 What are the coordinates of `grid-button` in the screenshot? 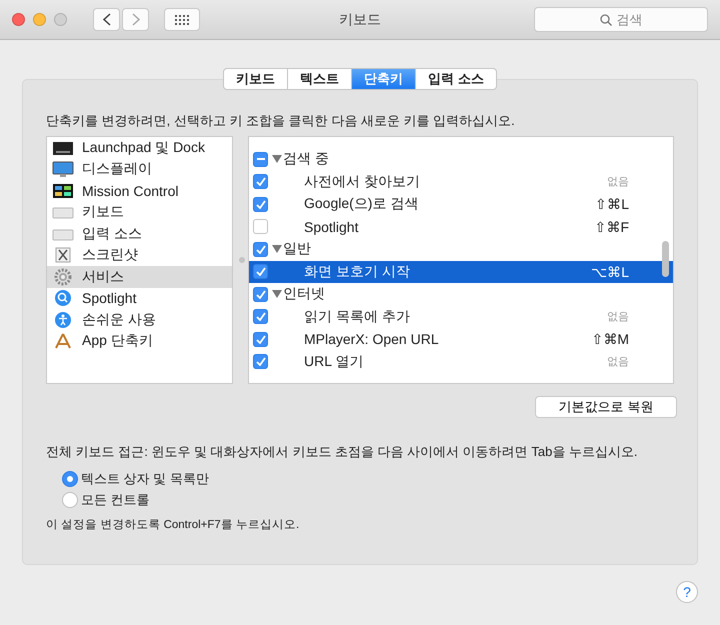 It's located at (182, 19).